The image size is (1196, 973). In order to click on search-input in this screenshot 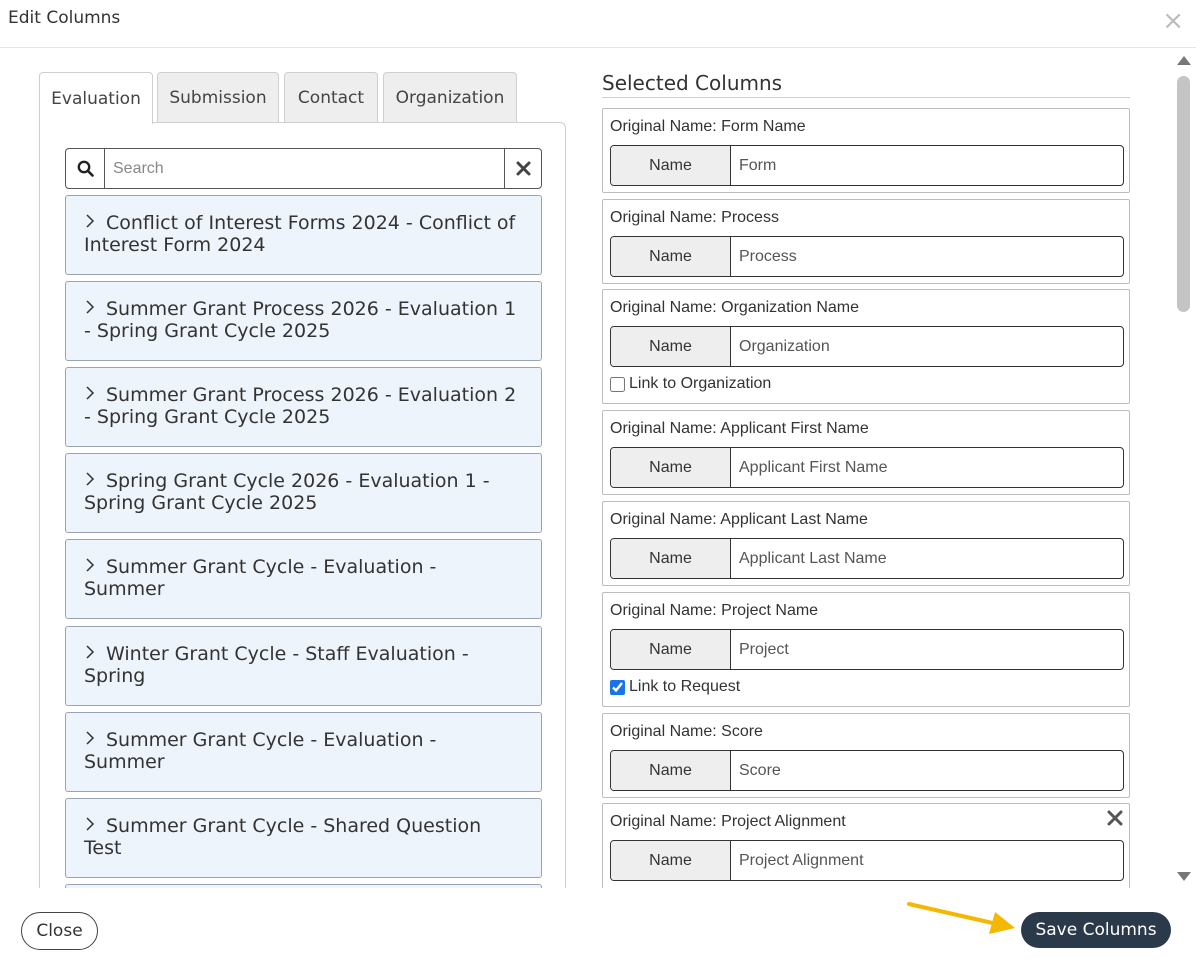, I will do `click(304, 168)`.